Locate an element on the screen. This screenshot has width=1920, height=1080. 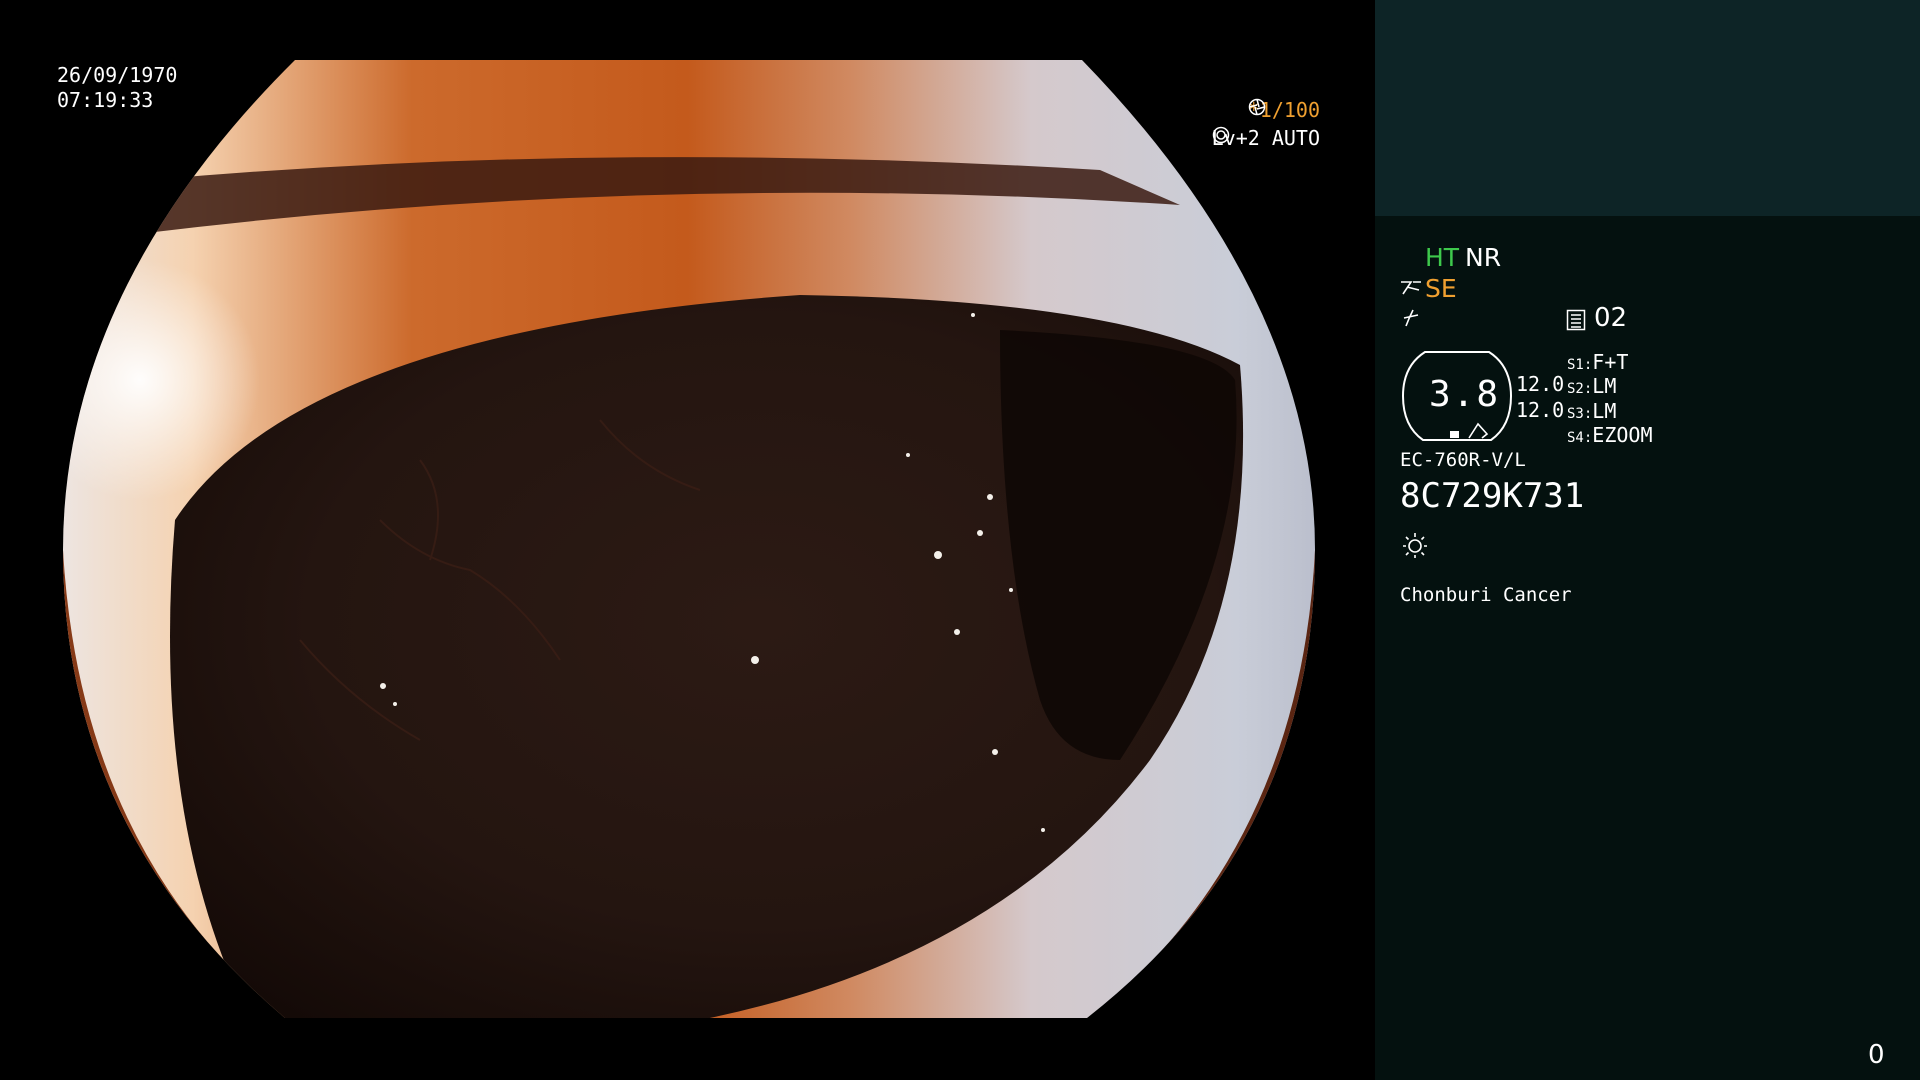
switch-key: S4: is located at coordinates (1580, 438).